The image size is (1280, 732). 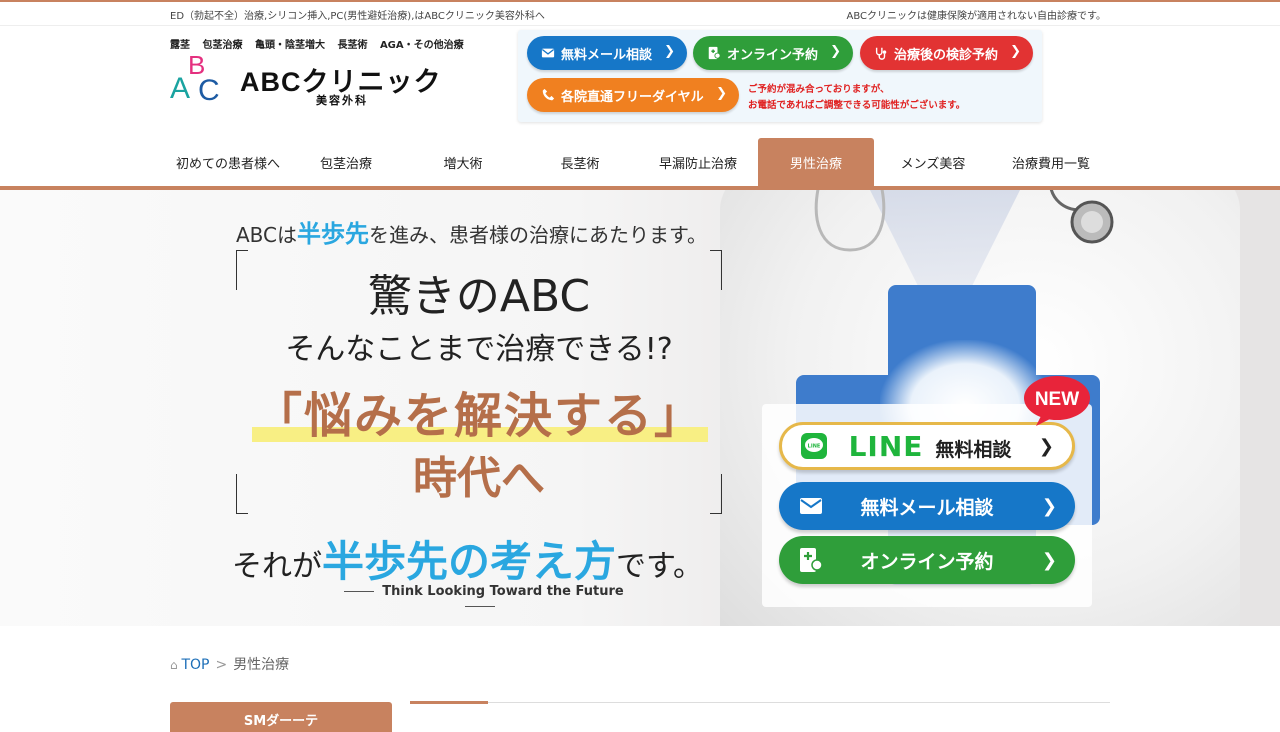 I want to click on category-link-rokei: 露茎, so click(x=180, y=45).